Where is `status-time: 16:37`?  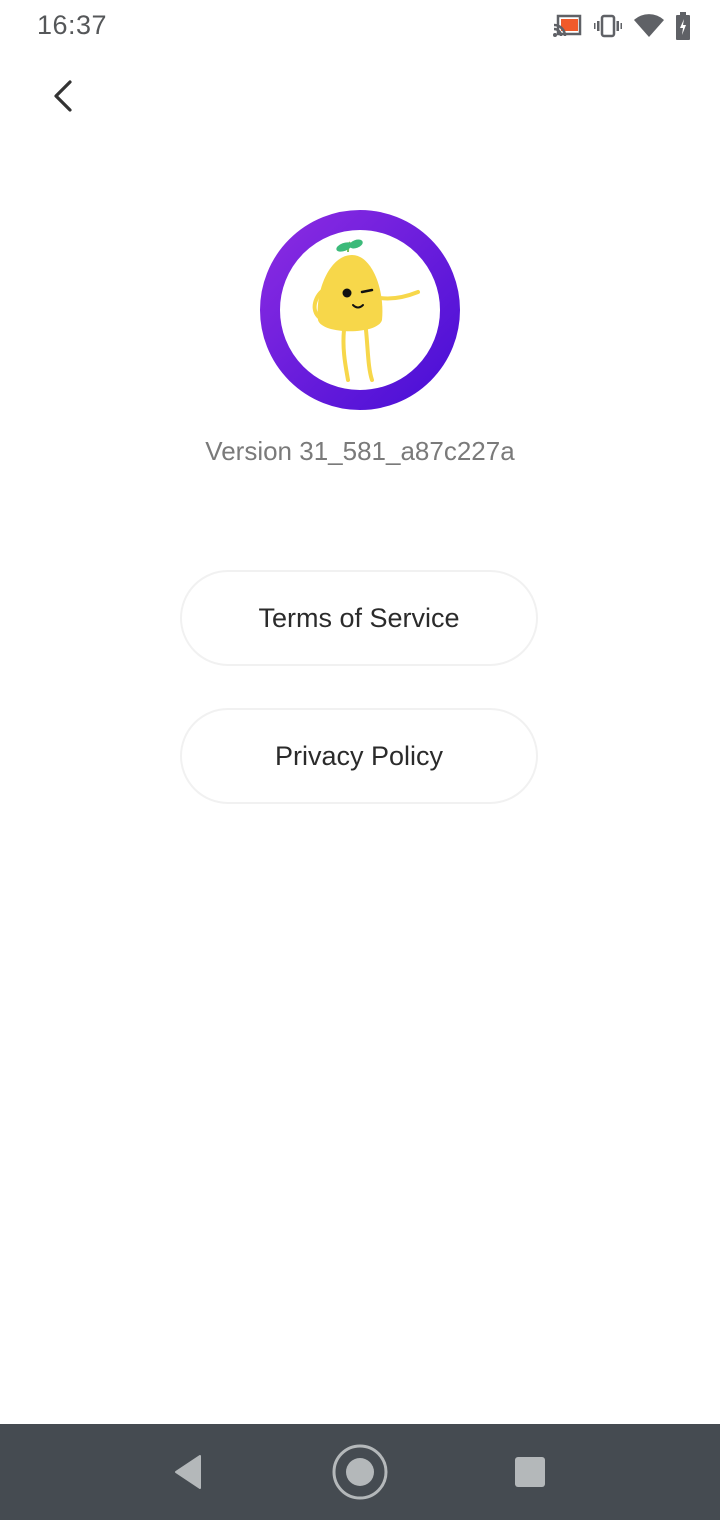
status-time: 16:37 is located at coordinates (72, 25).